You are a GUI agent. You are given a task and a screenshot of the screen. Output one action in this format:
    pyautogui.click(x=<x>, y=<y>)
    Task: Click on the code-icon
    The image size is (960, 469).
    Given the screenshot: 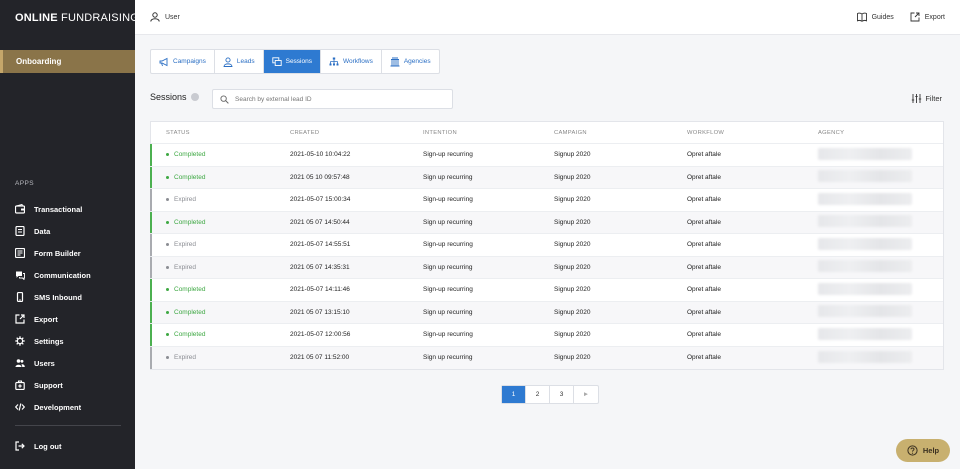 What is the action you would take?
    pyautogui.click(x=20, y=407)
    